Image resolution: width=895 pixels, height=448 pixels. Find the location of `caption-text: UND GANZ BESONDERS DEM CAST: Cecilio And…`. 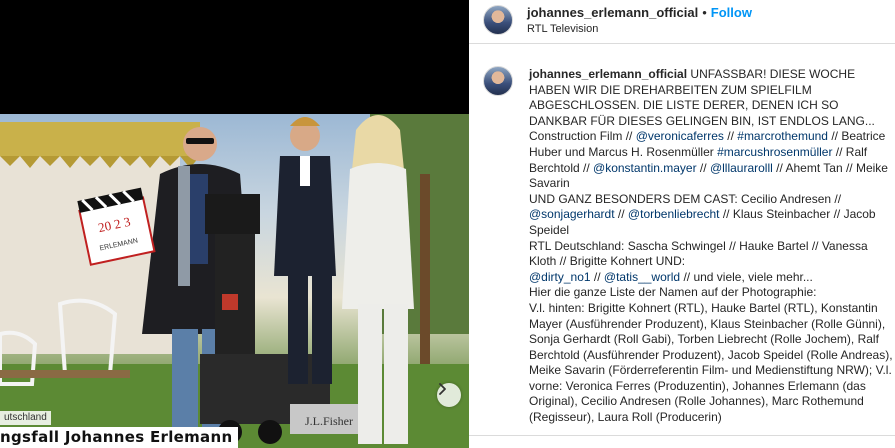

caption-text: UND GANZ BESONDERS DEM CAST: Cecilio And… is located at coordinates (685, 198).